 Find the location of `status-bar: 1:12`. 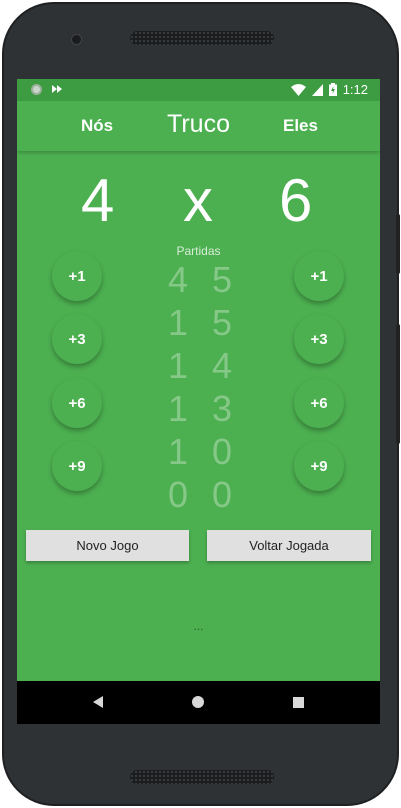

status-bar: 1:12 is located at coordinates (198, 90).